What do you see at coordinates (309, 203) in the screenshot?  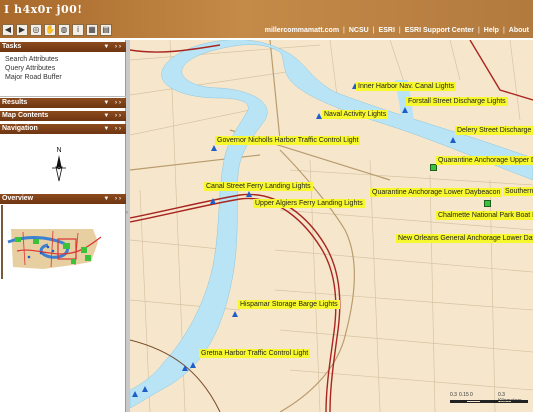 I see `map-label: Upper Algiers Ferry Landing Lights` at bounding box center [309, 203].